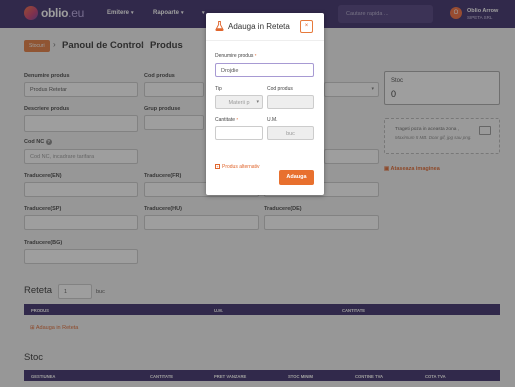 The image size is (515, 387). I want to click on modal-tip-select: Materii p ▾, so click(239, 102).